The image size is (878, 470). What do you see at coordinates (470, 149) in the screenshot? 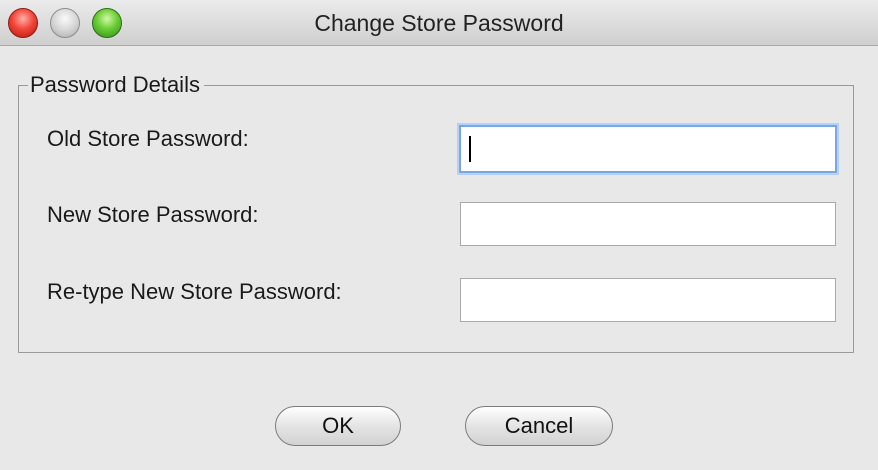
I see `text-caret` at bounding box center [470, 149].